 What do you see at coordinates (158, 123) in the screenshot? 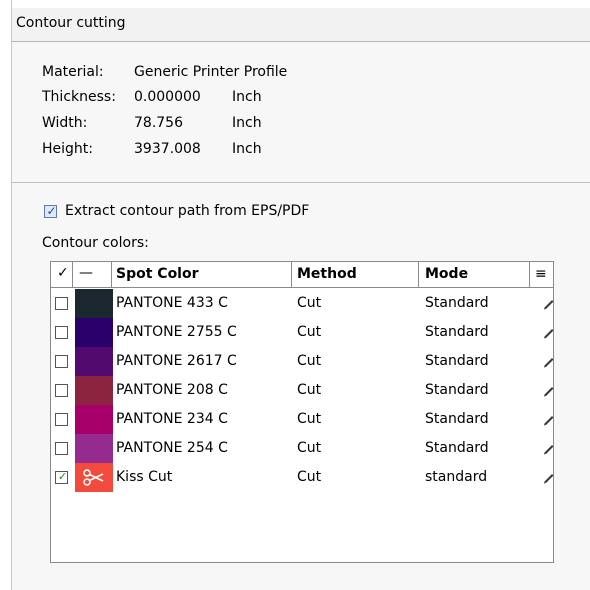
I see `width-value: 78.756` at bounding box center [158, 123].